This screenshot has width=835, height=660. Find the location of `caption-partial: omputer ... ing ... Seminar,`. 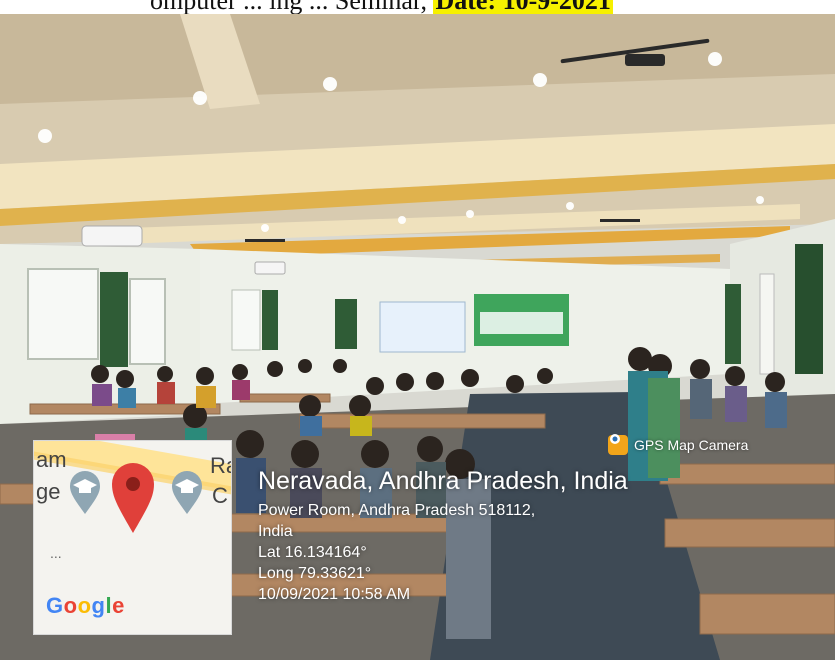

caption-partial: omputer ... ing ... Seminar, is located at coordinates (288, 7).